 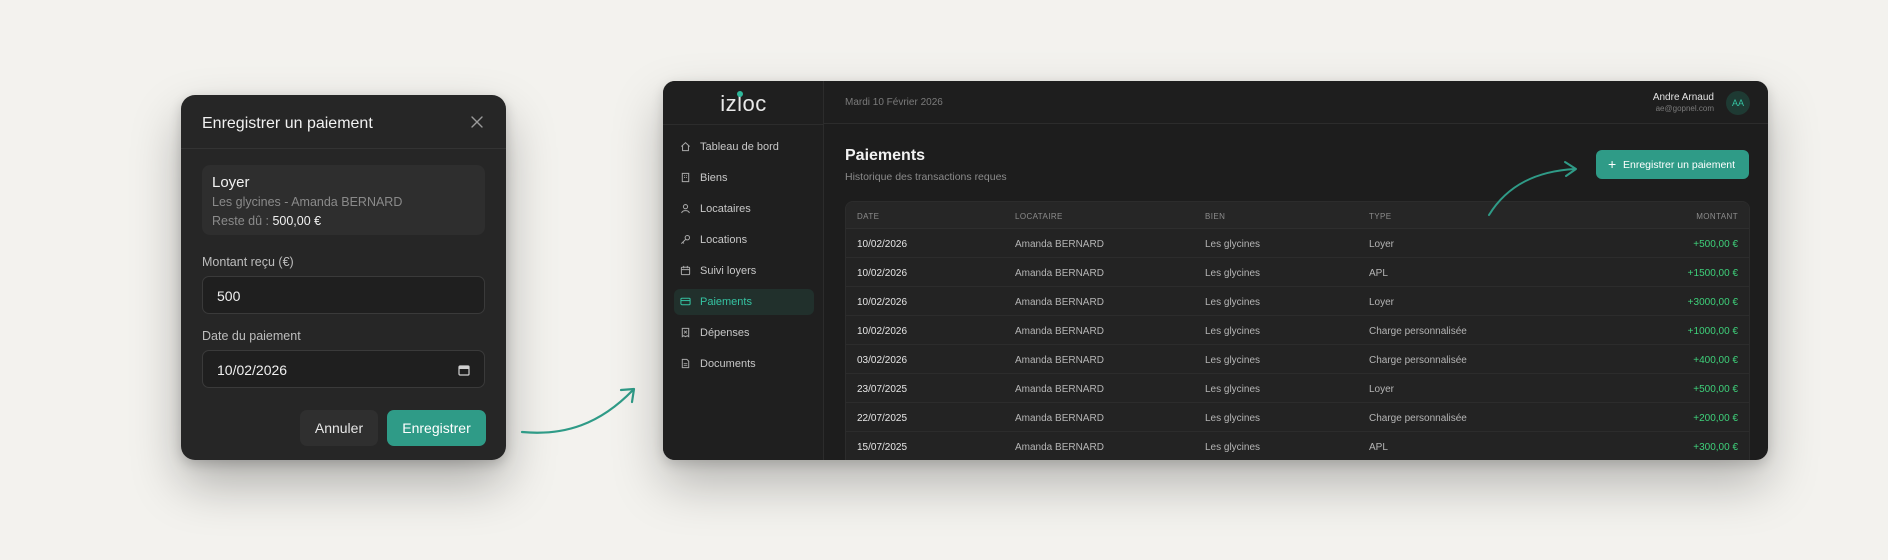 What do you see at coordinates (724, 240) in the screenshot?
I see `sidebar-item-label: Locations` at bounding box center [724, 240].